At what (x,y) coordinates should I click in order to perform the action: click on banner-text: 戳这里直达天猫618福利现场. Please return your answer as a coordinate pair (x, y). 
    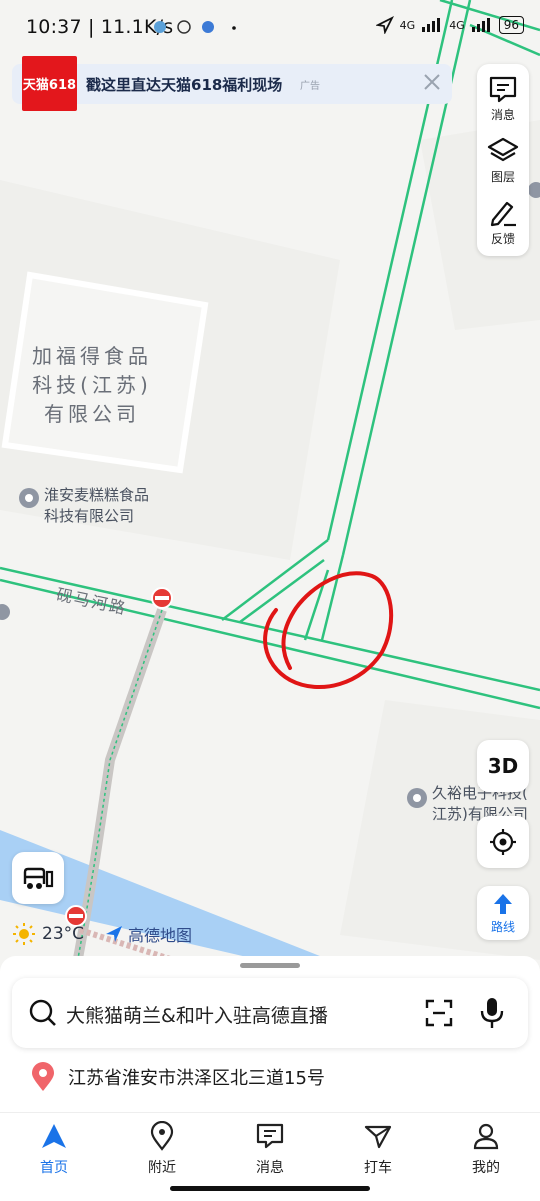
    Looking at the image, I should click on (184, 85).